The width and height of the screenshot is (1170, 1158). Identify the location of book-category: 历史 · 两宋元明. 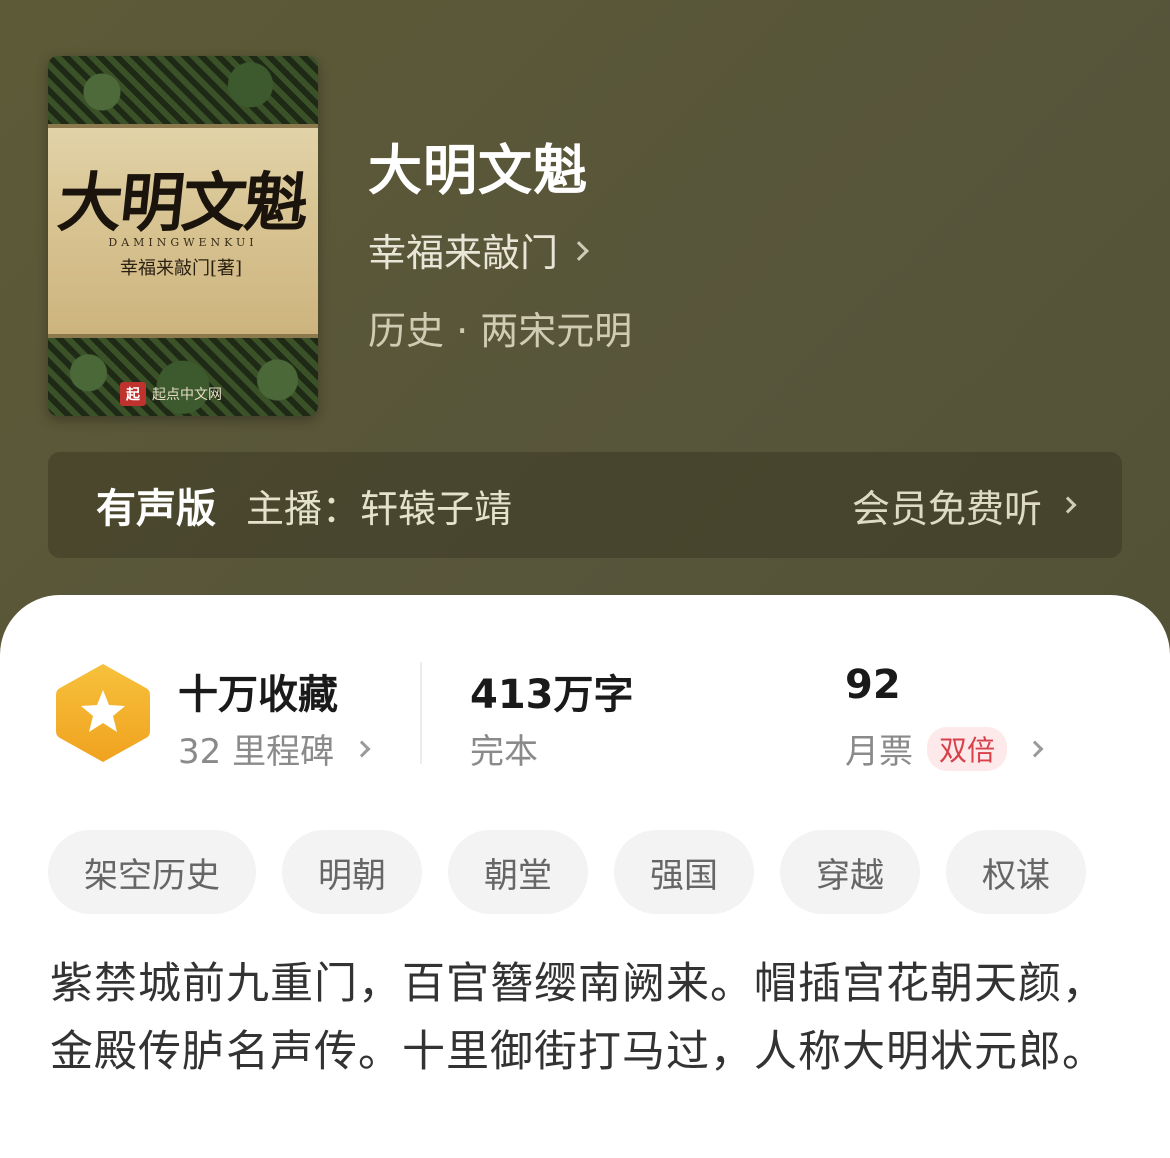
(500, 331).